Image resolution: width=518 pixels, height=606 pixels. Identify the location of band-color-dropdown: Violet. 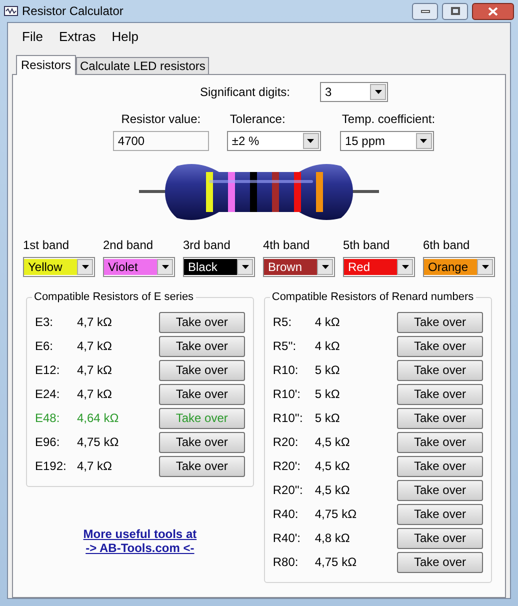
(139, 267).